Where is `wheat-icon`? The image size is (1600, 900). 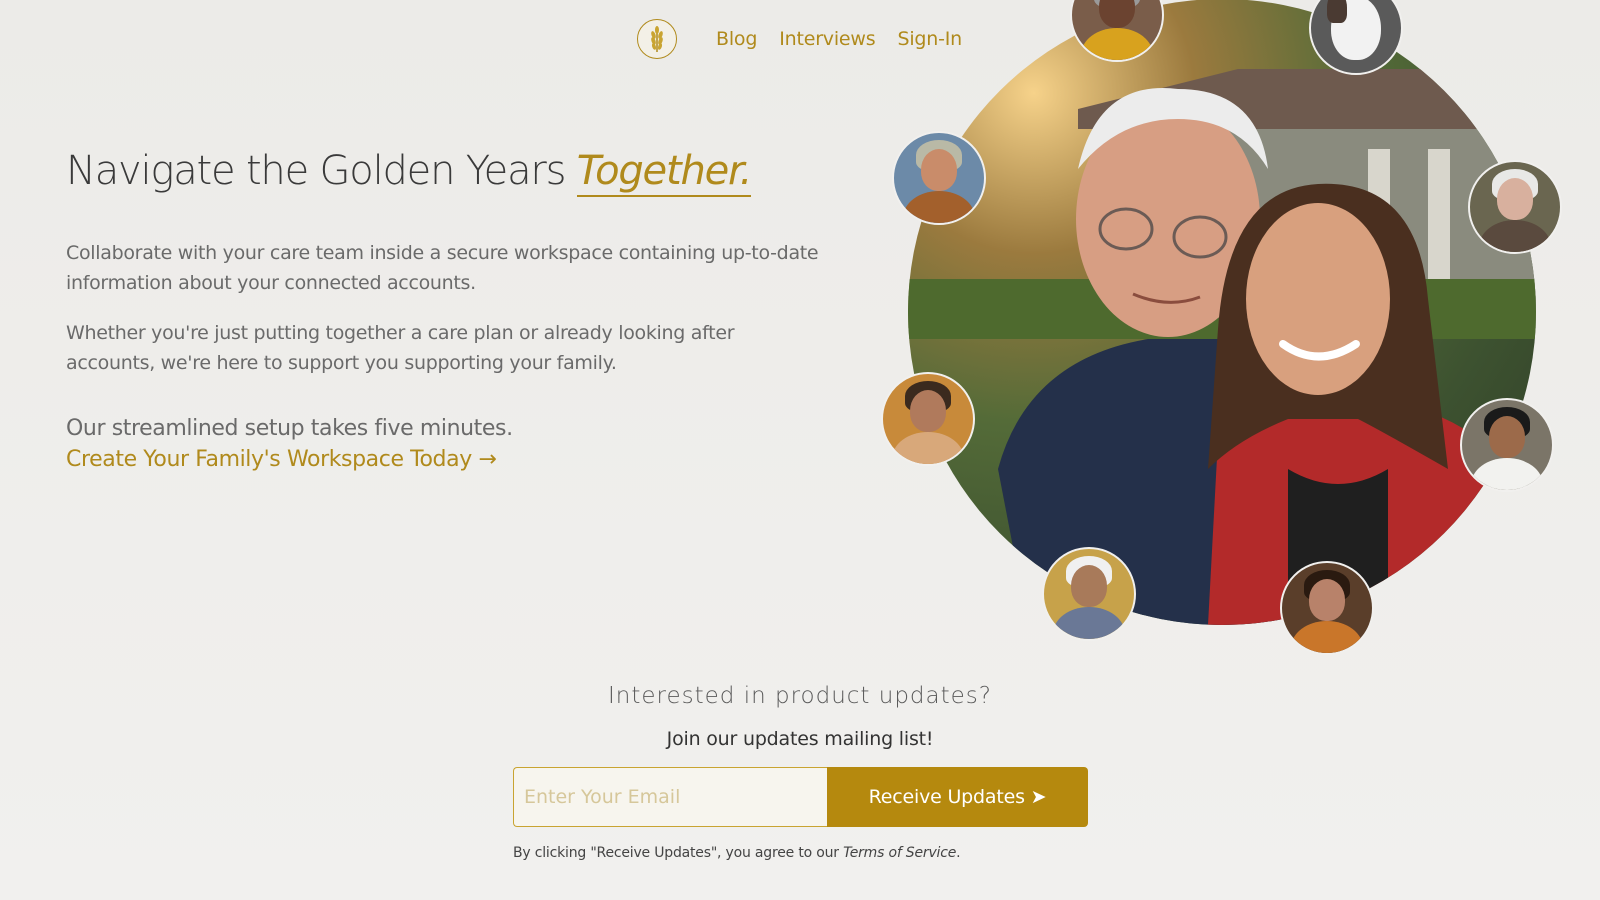
wheat-icon is located at coordinates (657, 39).